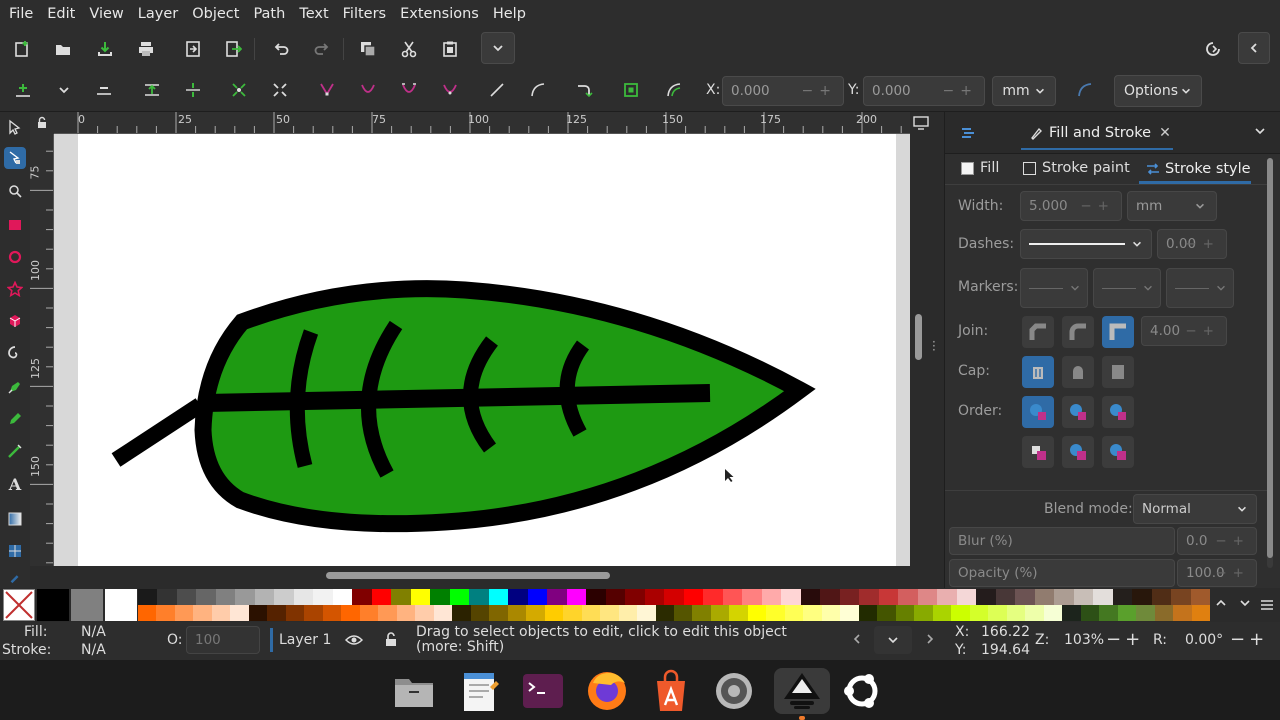  What do you see at coordinates (313, 14) in the screenshot?
I see `menu-text: Text` at bounding box center [313, 14].